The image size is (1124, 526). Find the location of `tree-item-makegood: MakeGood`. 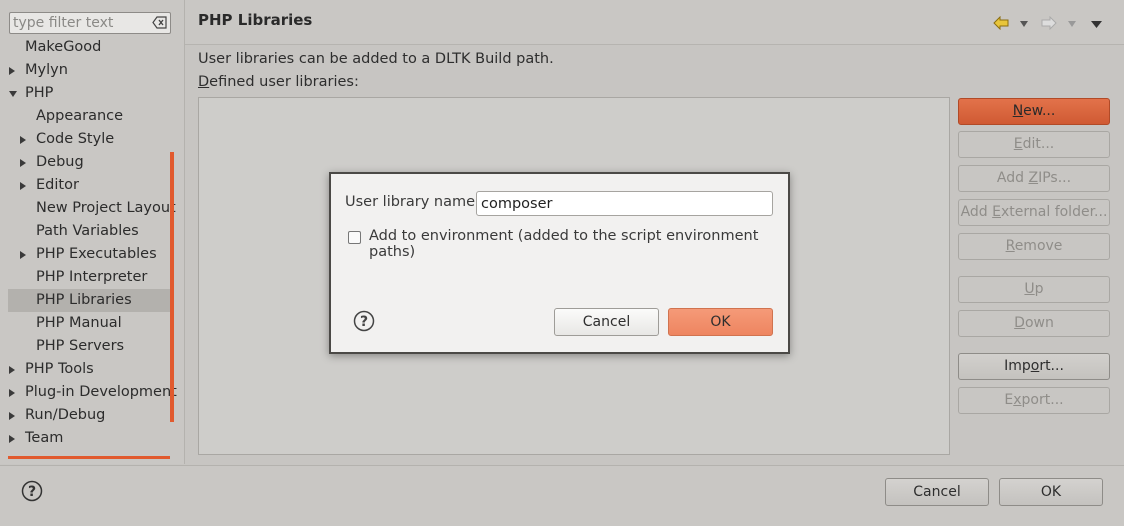

tree-item-makegood: MakeGood is located at coordinates (92, 47).